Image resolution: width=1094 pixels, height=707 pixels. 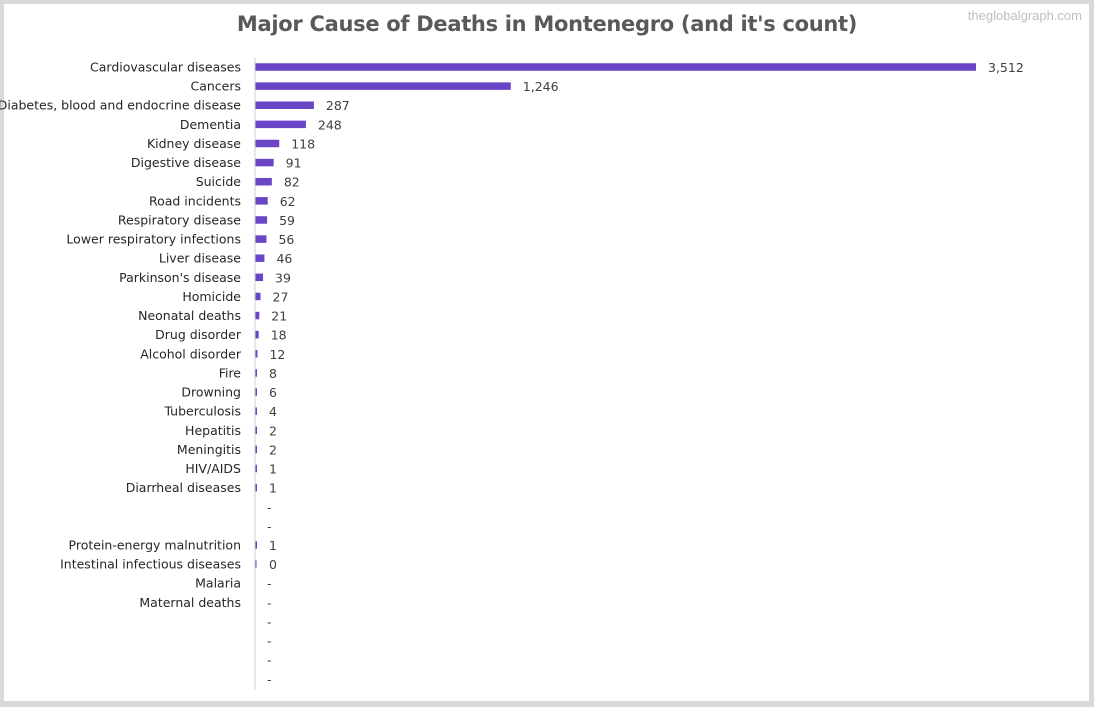 I want to click on category-label: Suicide, so click(x=219, y=181).